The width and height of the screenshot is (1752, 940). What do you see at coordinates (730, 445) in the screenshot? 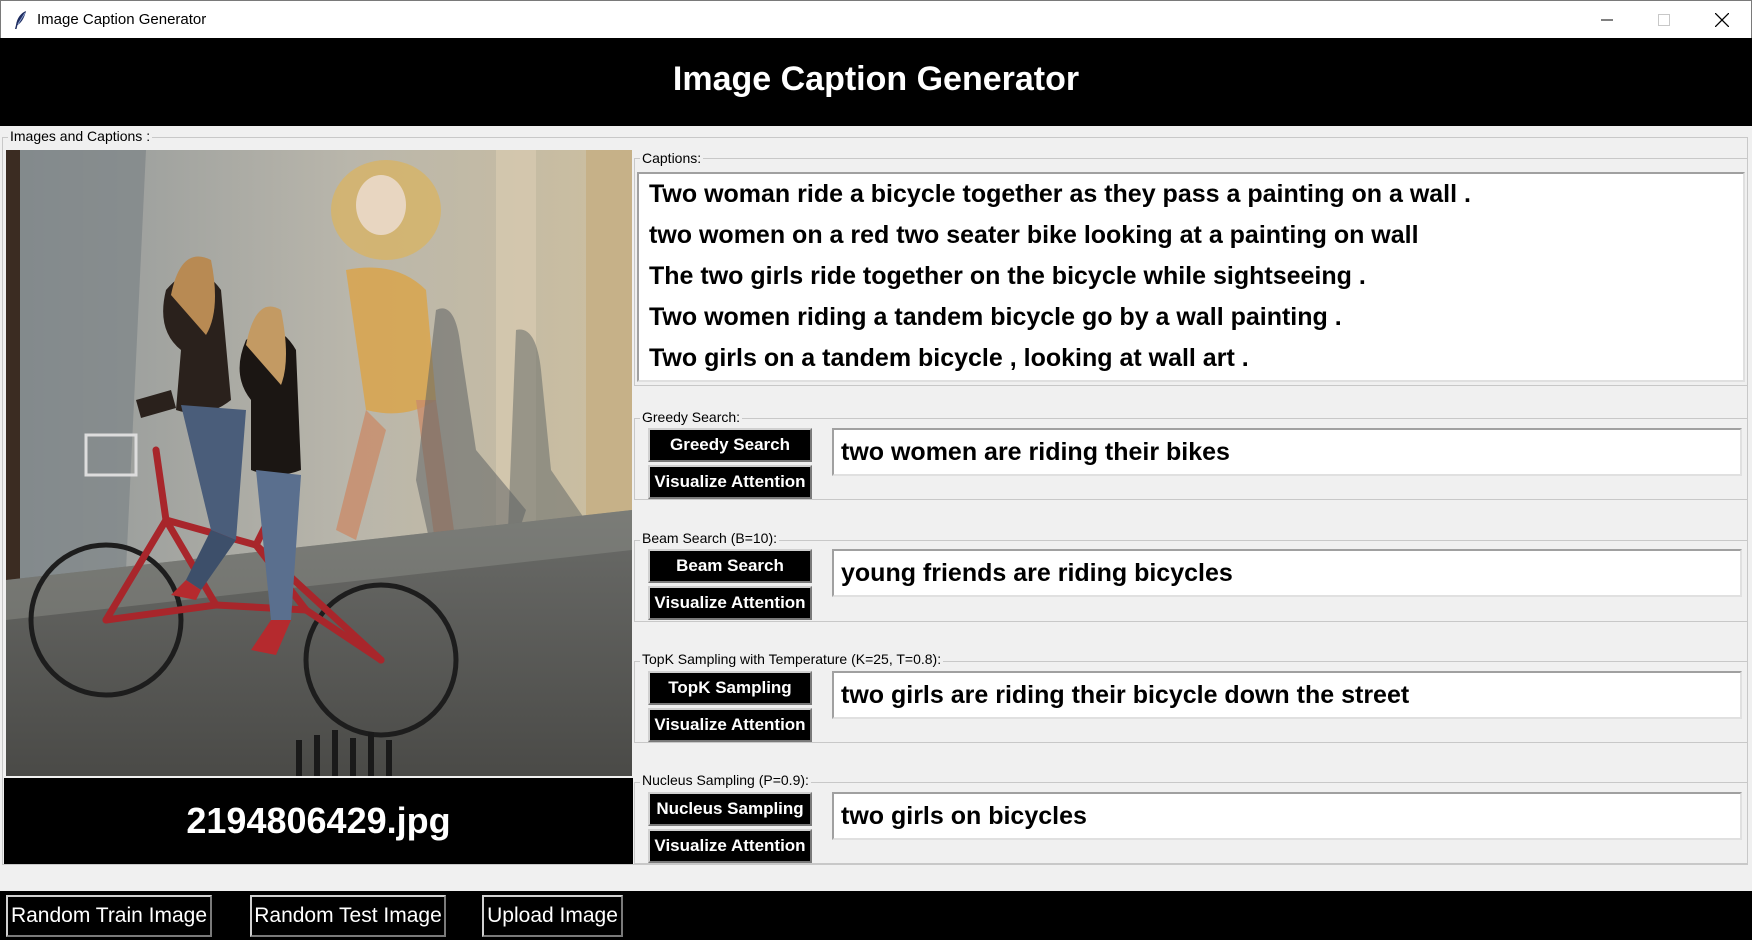
I see `greedy-search-button: Greedy Search` at bounding box center [730, 445].